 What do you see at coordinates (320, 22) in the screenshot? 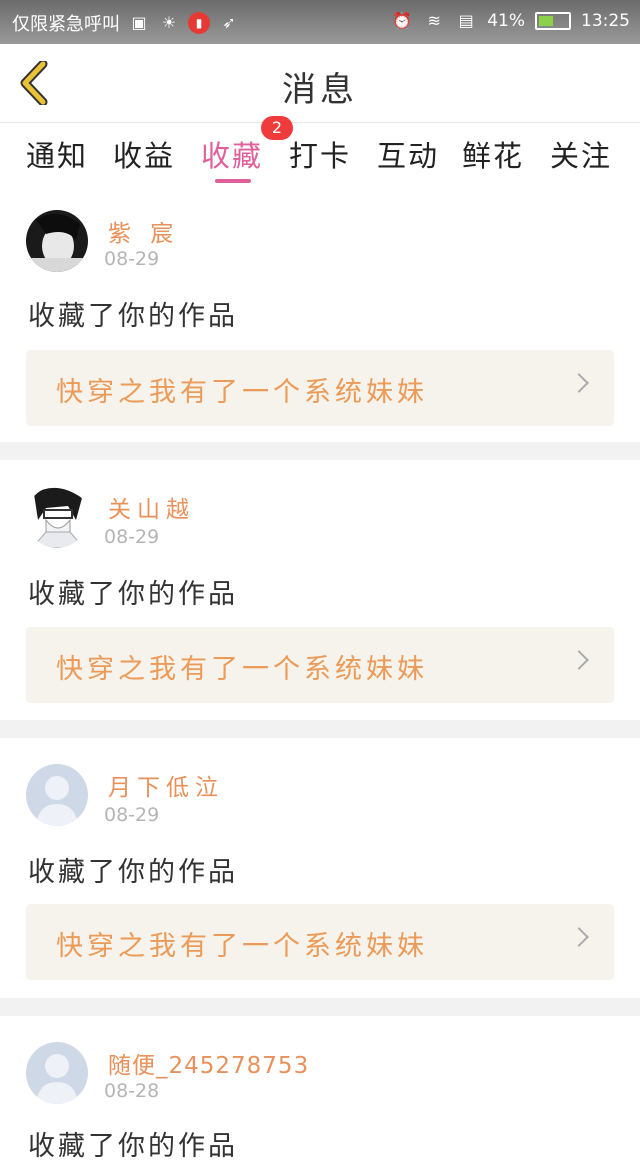
I see `status-bar: 仅限紧急呼叫 ▣ ☀ ▮ ➶ ⏰ ≋ ▤ 41% 13:25` at bounding box center [320, 22].